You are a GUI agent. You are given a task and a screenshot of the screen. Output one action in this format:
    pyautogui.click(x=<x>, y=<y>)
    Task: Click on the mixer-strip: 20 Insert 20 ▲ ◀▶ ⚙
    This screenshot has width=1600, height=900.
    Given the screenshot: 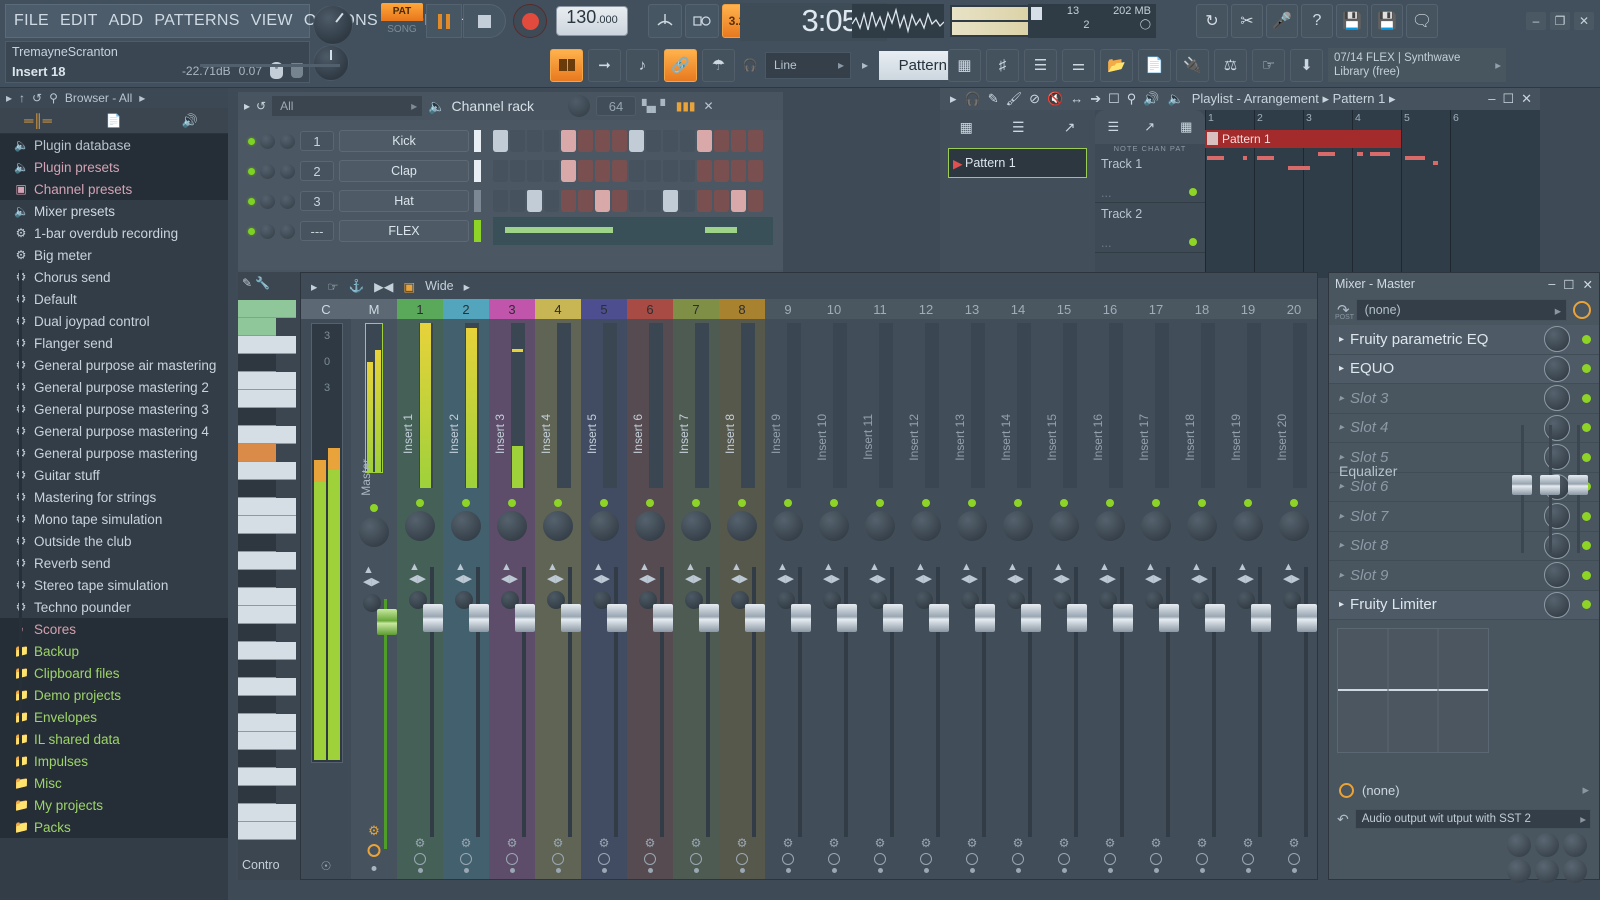 What is the action you would take?
    pyautogui.click(x=1294, y=589)
    